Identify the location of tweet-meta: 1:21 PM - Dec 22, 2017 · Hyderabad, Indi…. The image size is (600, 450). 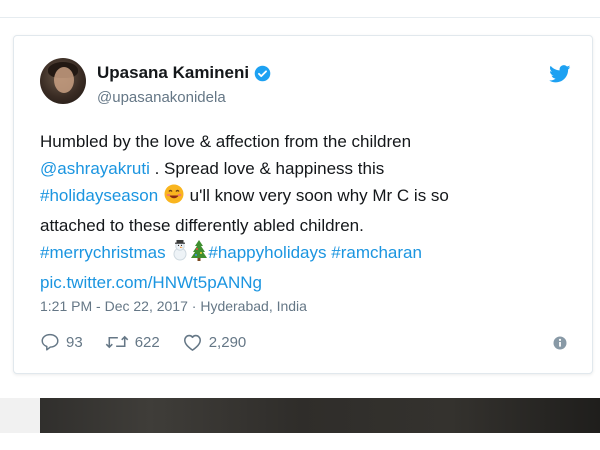
(173, 306).